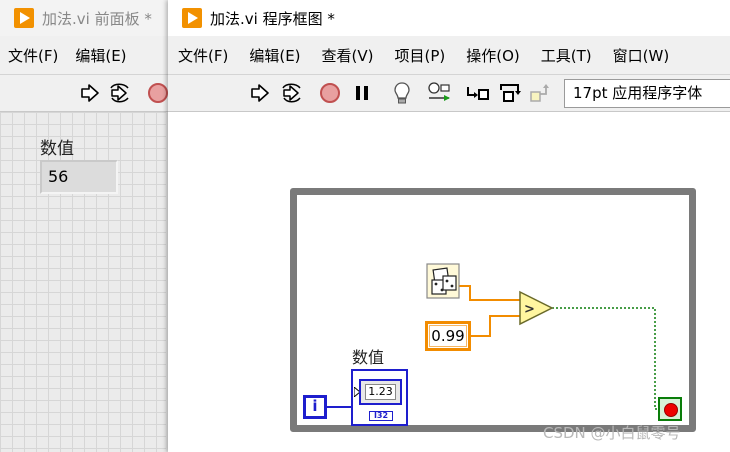 The width and height of the screenshot is (730, 452). I want to click on step-over-icon, so click(510, 93).